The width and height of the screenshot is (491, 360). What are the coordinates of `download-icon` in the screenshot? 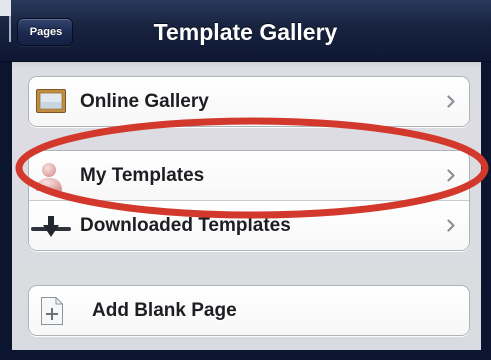 It's located at (51, 227).